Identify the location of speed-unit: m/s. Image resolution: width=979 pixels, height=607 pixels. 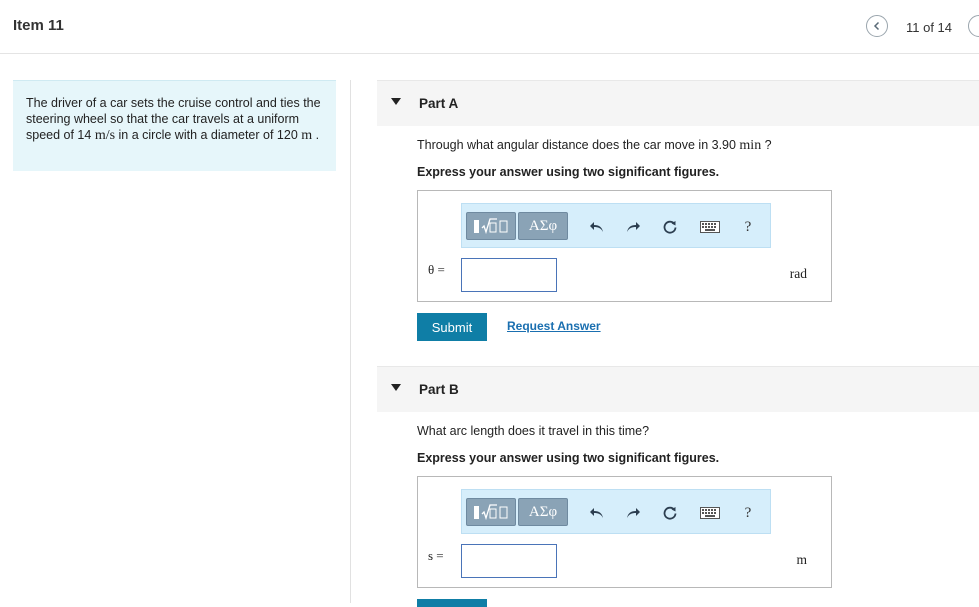
(105, 135).